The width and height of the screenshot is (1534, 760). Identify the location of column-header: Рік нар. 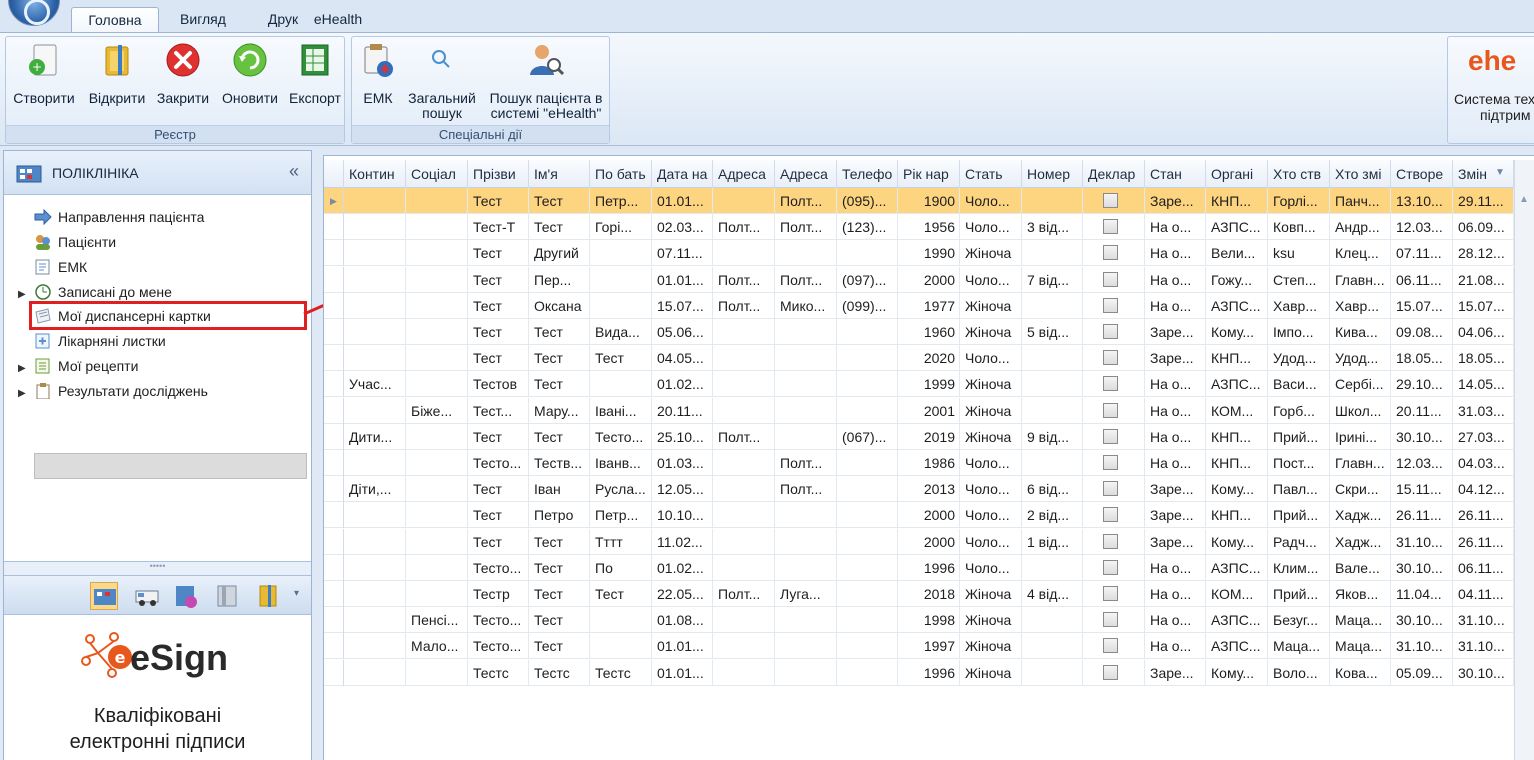
(929, 174).